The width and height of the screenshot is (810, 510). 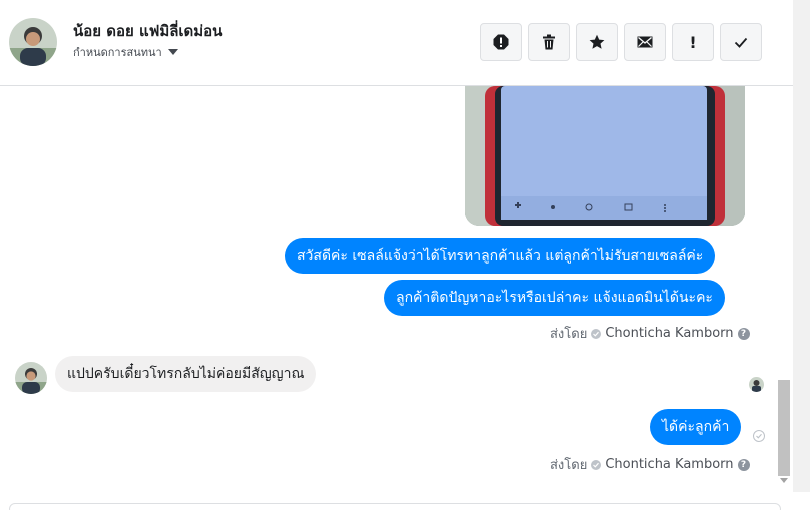 I want to click on delete-button, so click(x=549, y=42).